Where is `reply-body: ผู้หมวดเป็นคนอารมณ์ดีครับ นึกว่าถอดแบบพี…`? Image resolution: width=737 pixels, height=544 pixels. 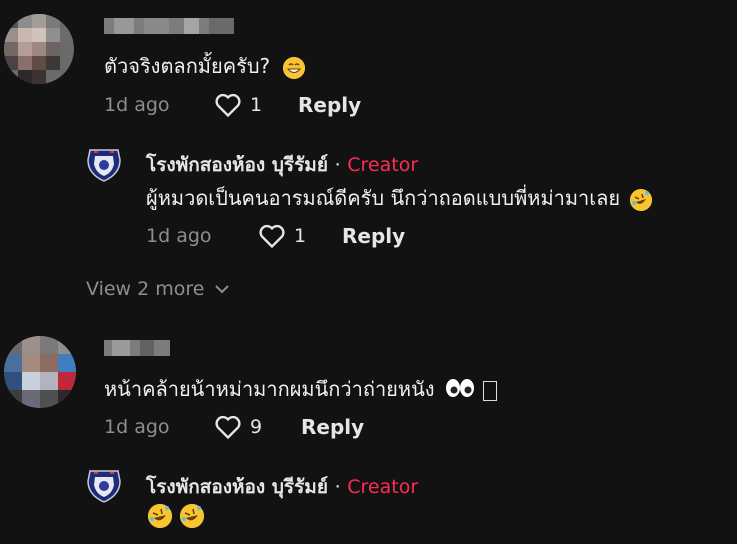 reply-body: ผู้หมวดเป็นคนอารมณ์ดีครับ นึกว่าถอดแบบพี… is located at coordinates (383, 198).